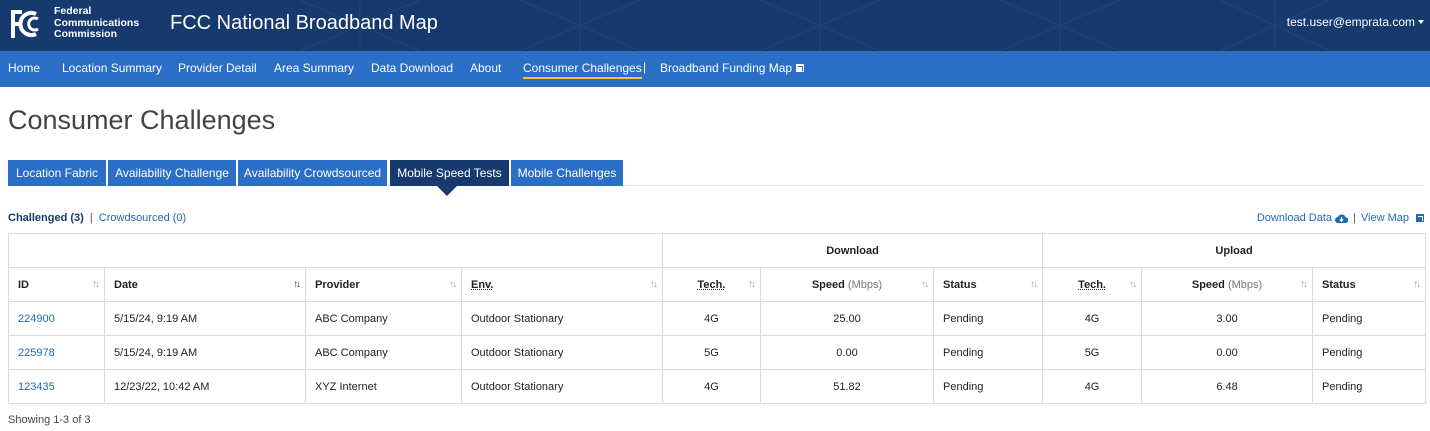 The height and width of the screenshot is (431, 1430). I want to click on col-header-upload-status: Status ↑↓, so click(1369, 284).